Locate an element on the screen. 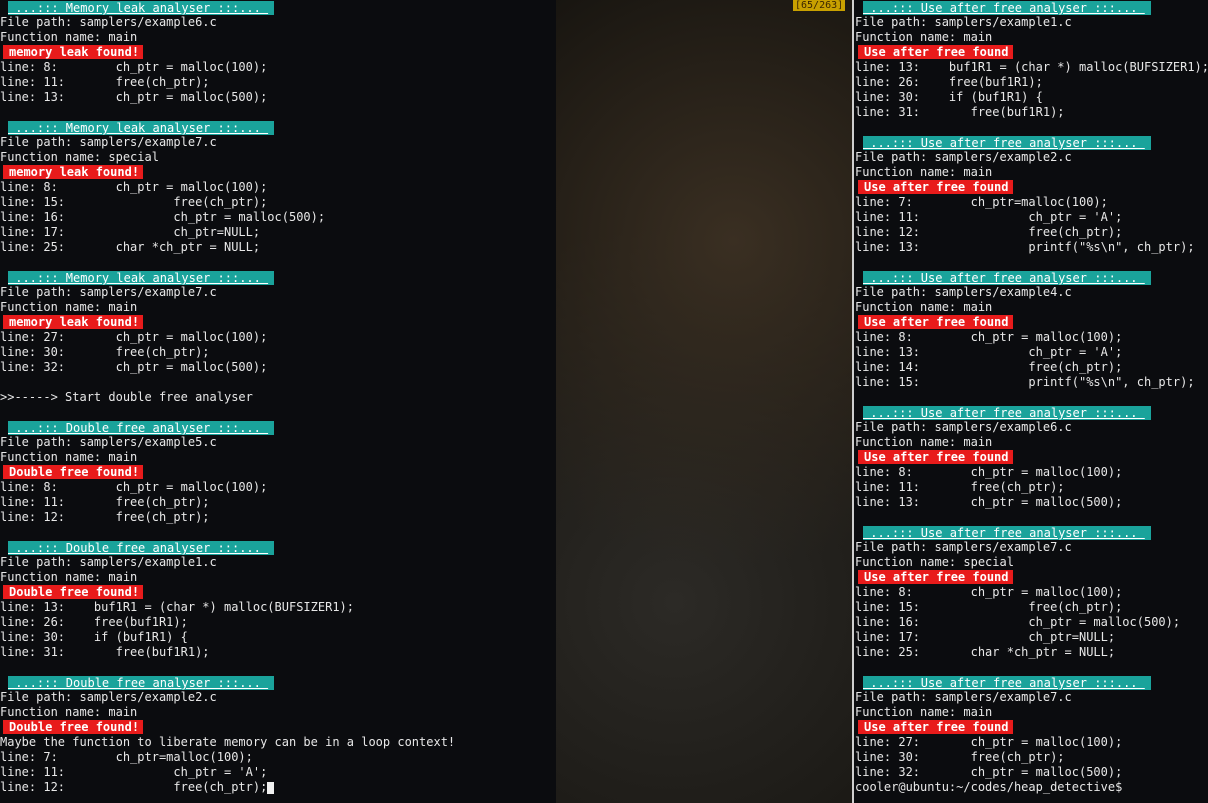 This screenshot has width=1208, height=803. shell-prompt: cooler@ubuntu:~/codes/heap_detective$ is located at coordinates (1031, 787).